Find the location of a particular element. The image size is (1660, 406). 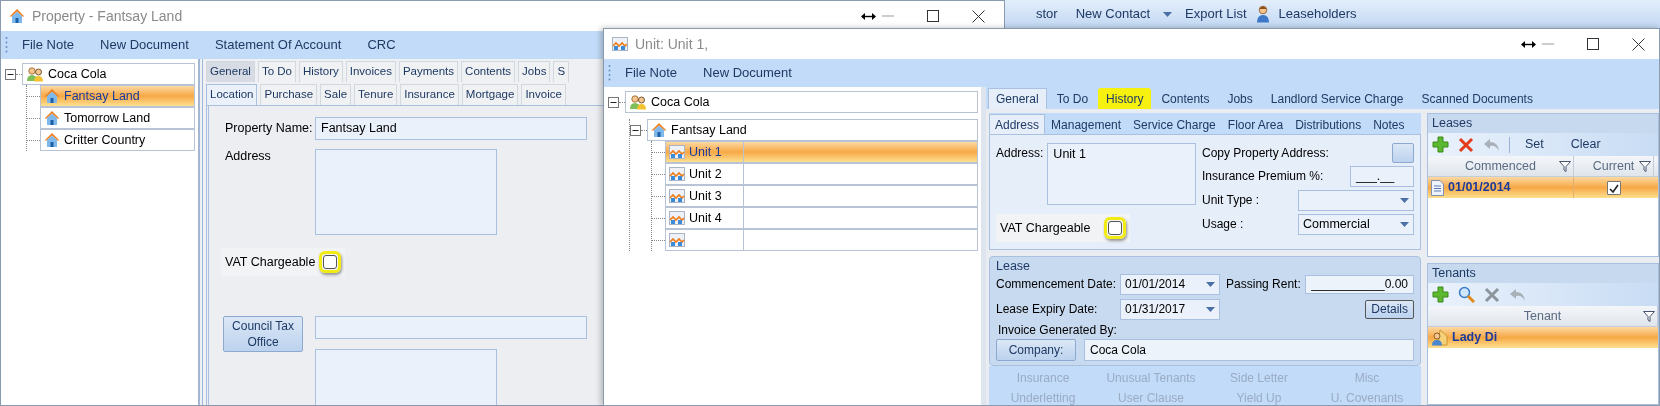

tab: Invoice is located at coordinates (543, 94).